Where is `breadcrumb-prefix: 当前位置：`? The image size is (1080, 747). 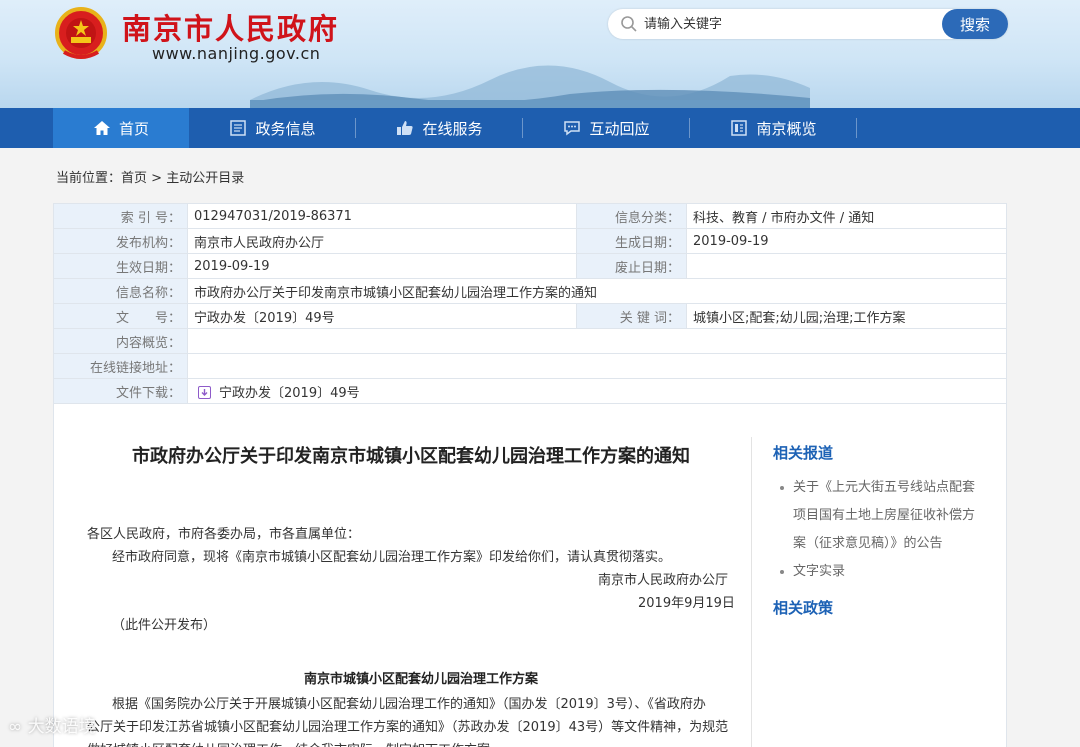
breadcrumb-prefix: 当前位置： is located at coordinates (89, 178).